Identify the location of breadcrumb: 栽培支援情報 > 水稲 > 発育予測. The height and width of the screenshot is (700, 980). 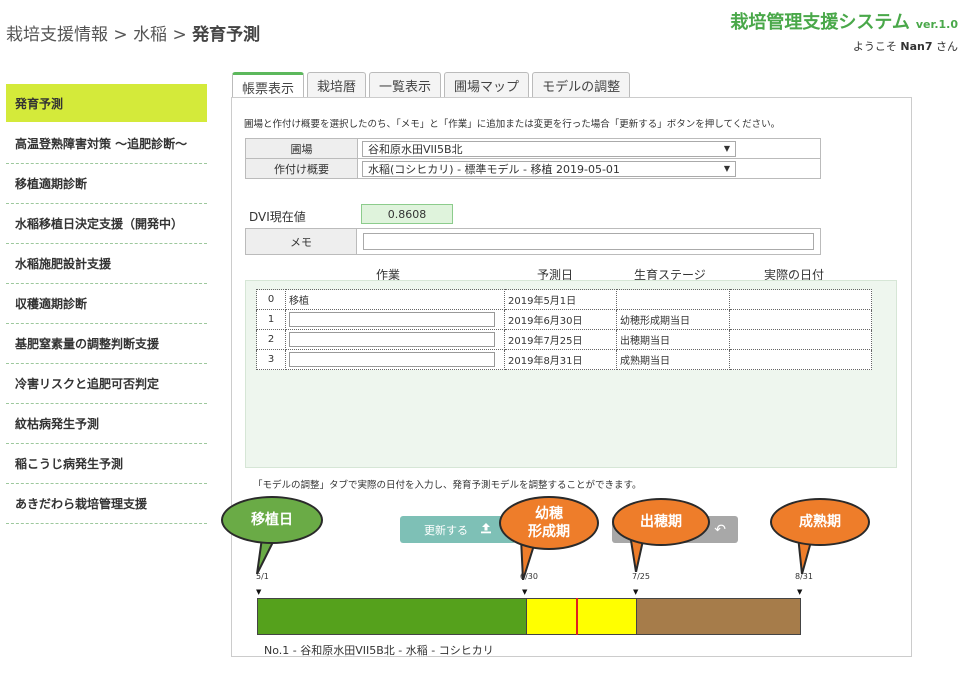
(133, 32).